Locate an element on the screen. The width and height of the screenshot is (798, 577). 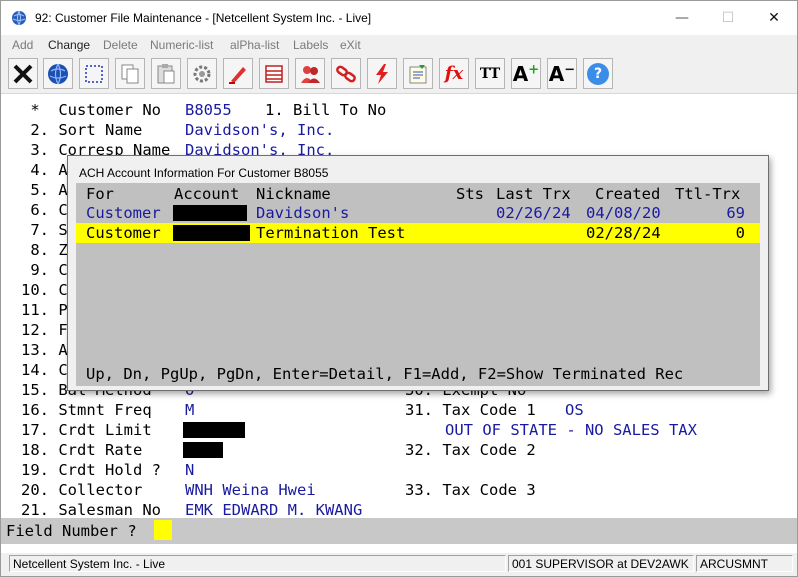
col-header-ttl-trx: Ttl-Trx is located at coordinates (708, 194).